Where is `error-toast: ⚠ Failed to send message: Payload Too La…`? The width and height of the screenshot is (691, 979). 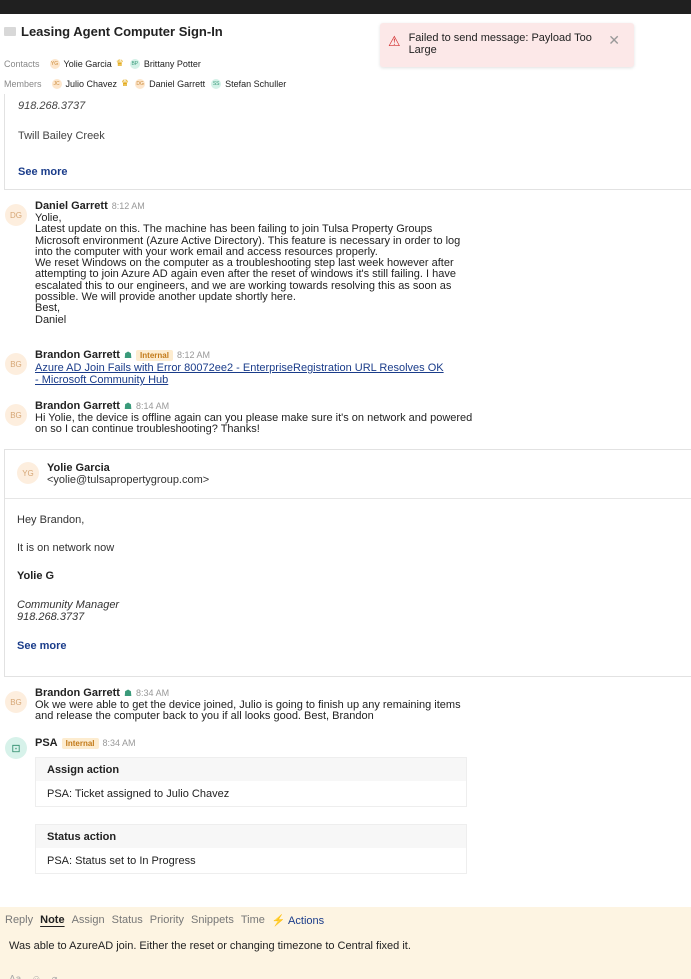 error-toast: ⚠ Failed to send message: Payload Too La… is located at coordinates (507, 45).